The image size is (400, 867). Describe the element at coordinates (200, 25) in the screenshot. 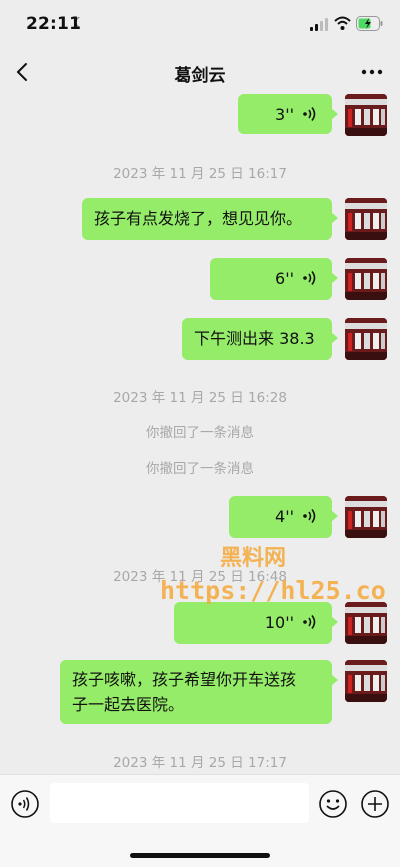

I see `status-bar: 22:11 ☾` at that location.